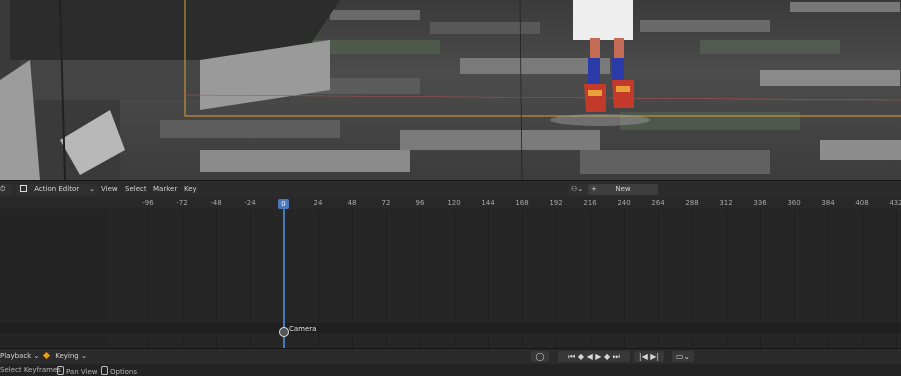 Image resolution: width=901 pixels, height=376 pixels. What do you see at coordinates (109, 189) in the screenshot?
I see `menu-view: View` at bounding box center [109, 189].